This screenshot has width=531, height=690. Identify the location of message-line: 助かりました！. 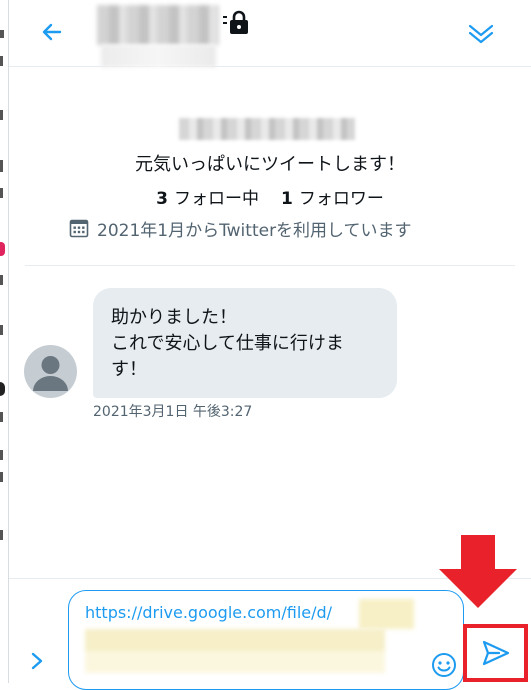
(174, 317).